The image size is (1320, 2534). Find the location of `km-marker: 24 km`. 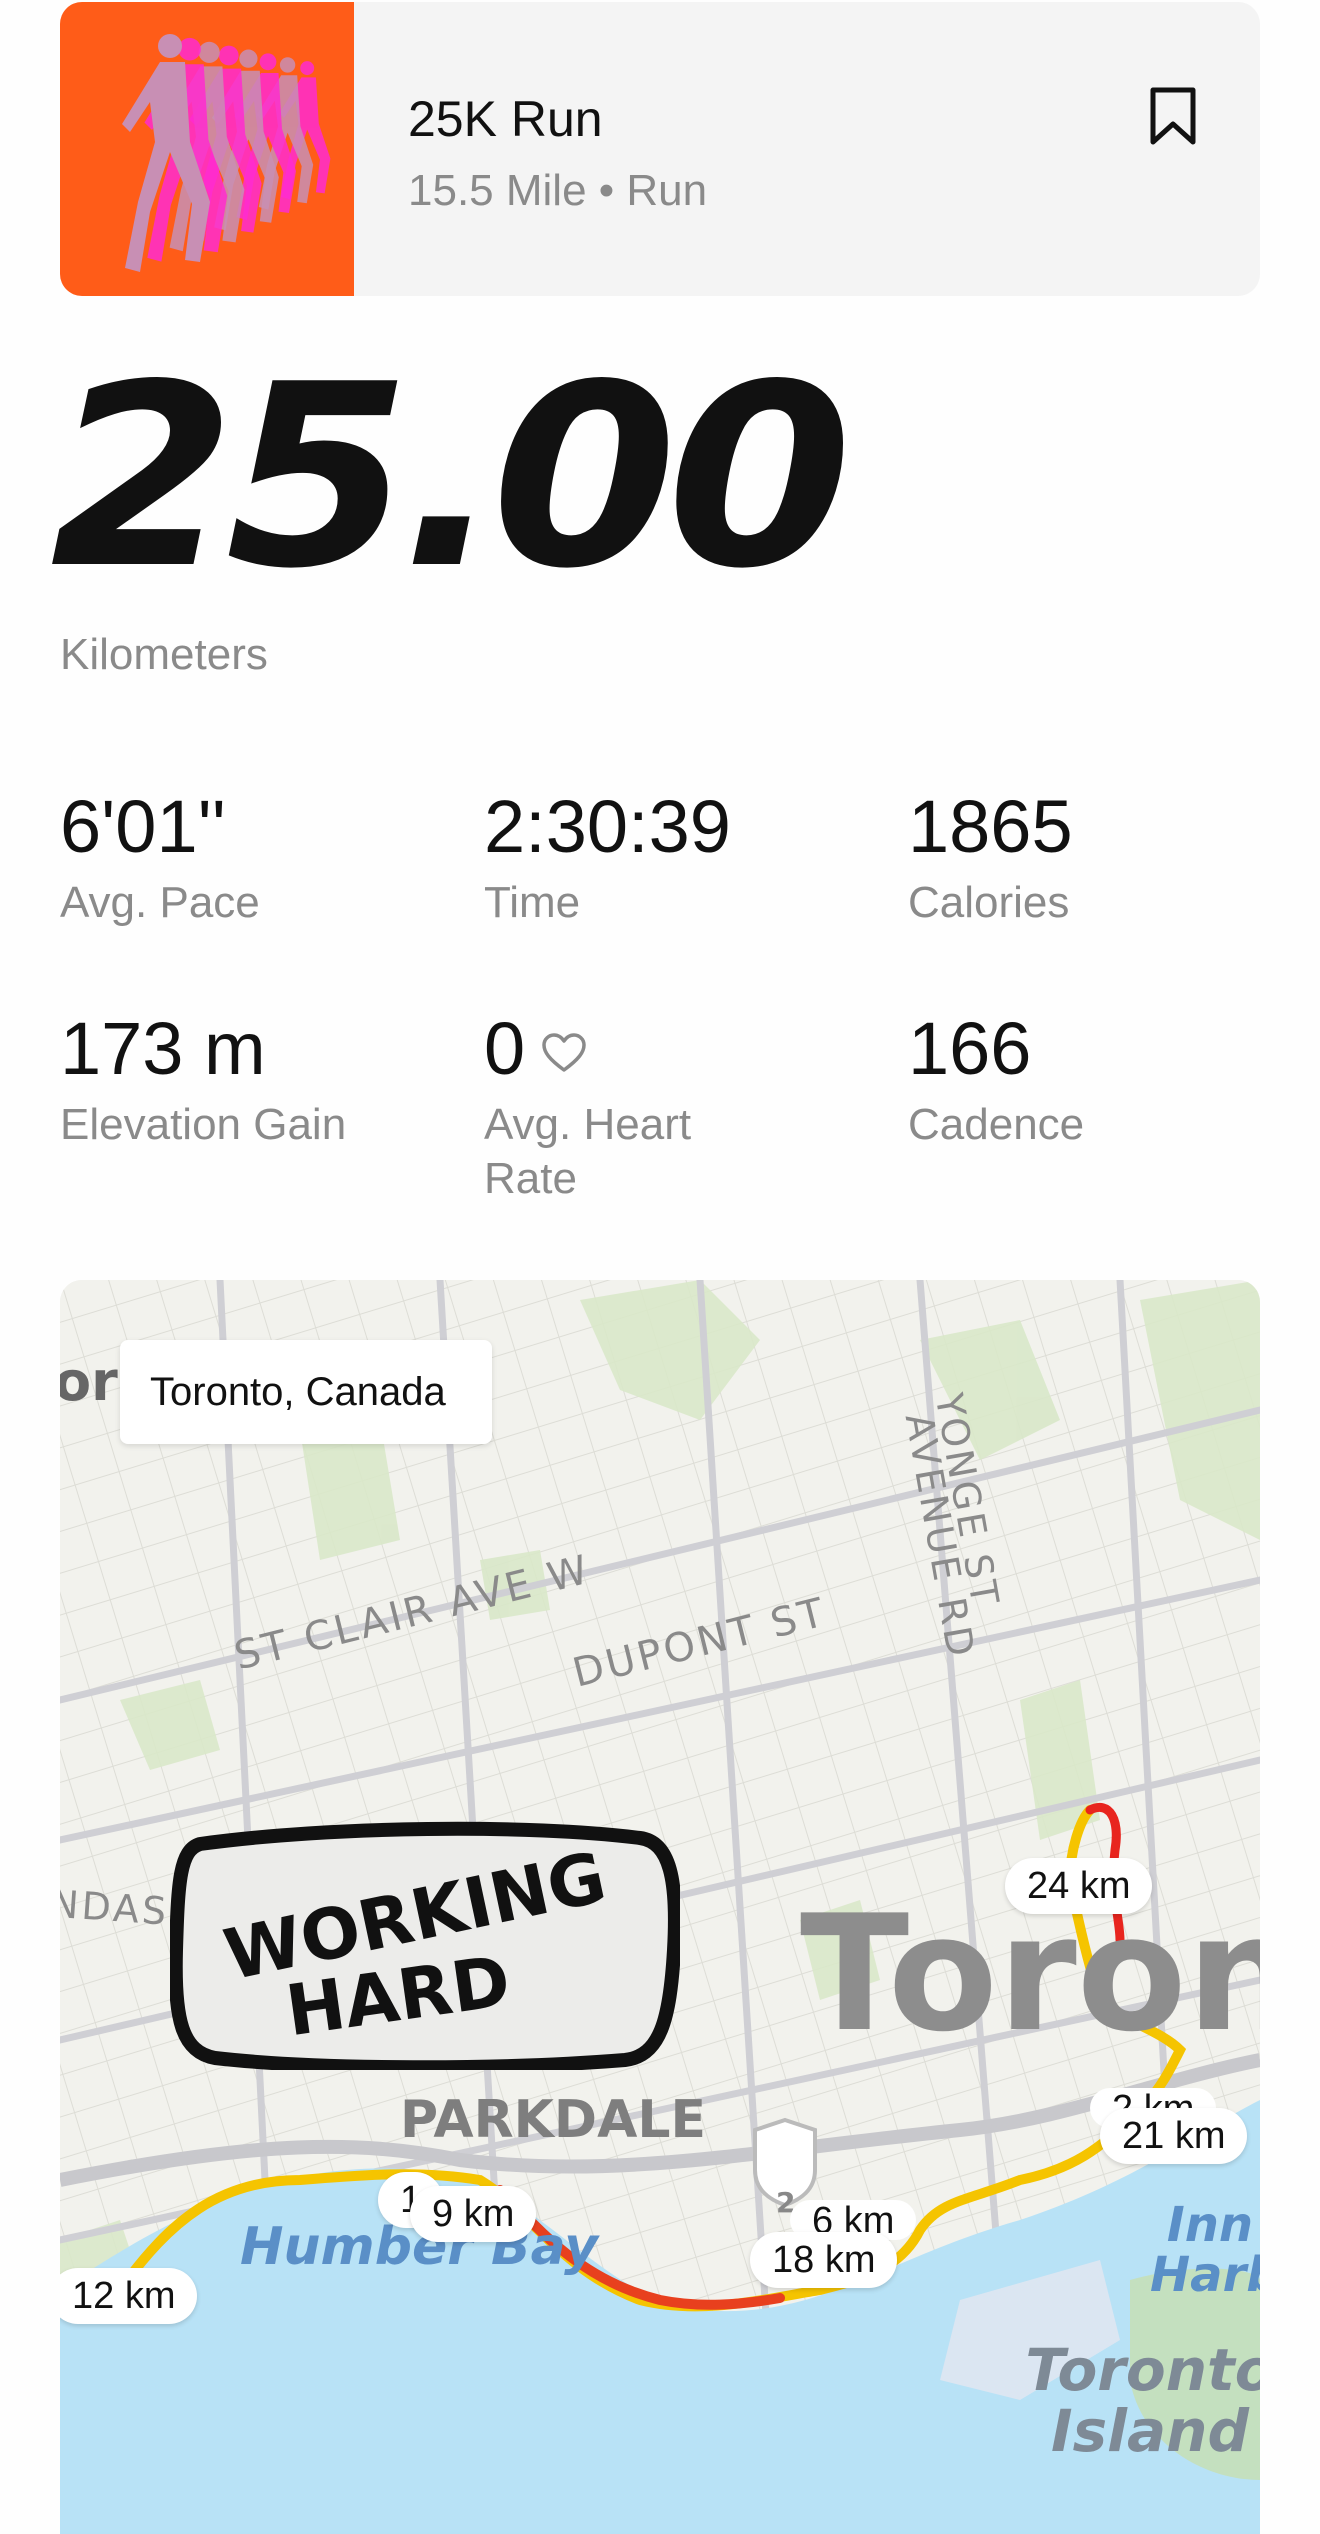

km-marker: 24 km is located at coordinates (1079, 1886).